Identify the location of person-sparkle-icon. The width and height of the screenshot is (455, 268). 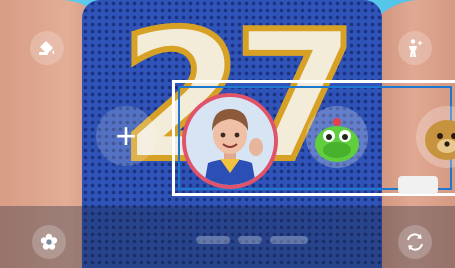
(415, 48).